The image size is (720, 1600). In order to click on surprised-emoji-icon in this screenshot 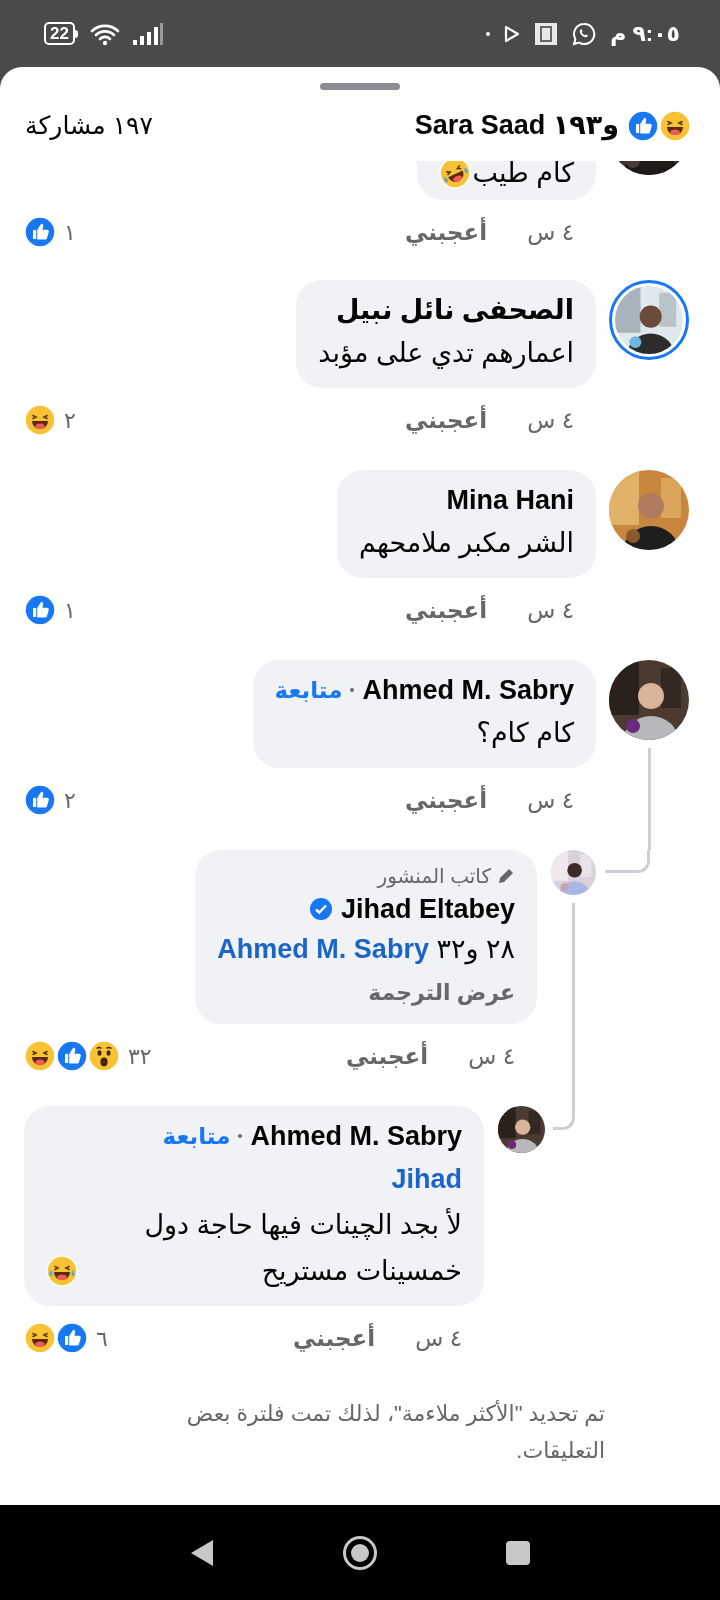, I will do `click(104, 1056)`.